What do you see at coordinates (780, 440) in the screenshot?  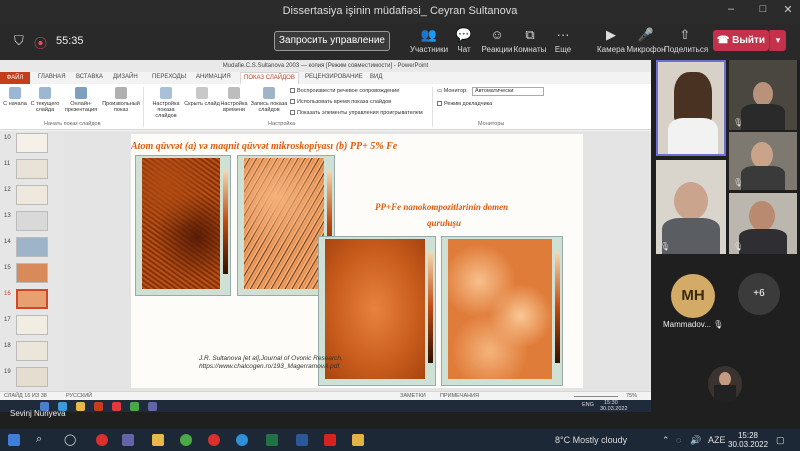 I see `notifications-icon: ▢` at bounding box center [780, 440].